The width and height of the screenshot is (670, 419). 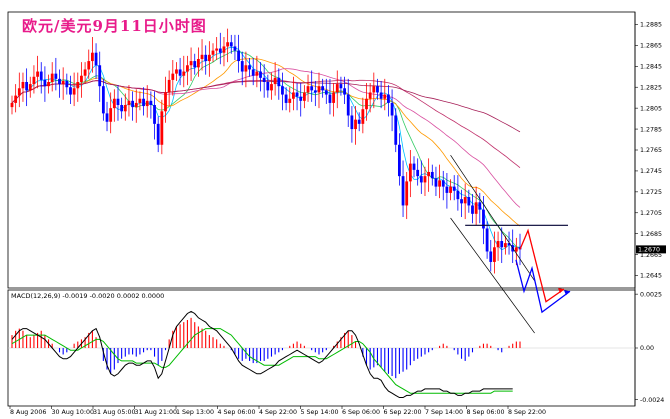 I want to click on price-tick-label: 1.2885, so click(x=651, y=25).